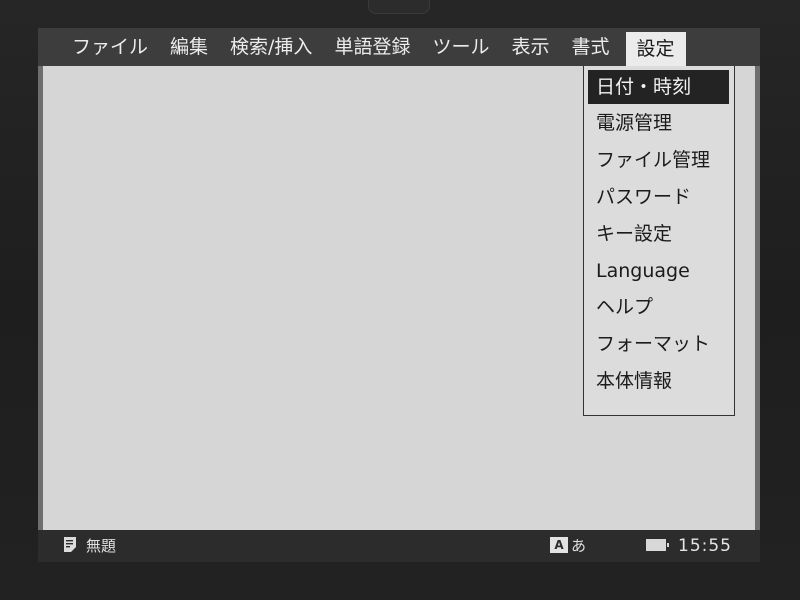 This screenshot has height=600, width=800. What do you see at coordinates (189, 47) in the screenshot?
I see `menu-edit: 編集` at bounding box center [189, 47].